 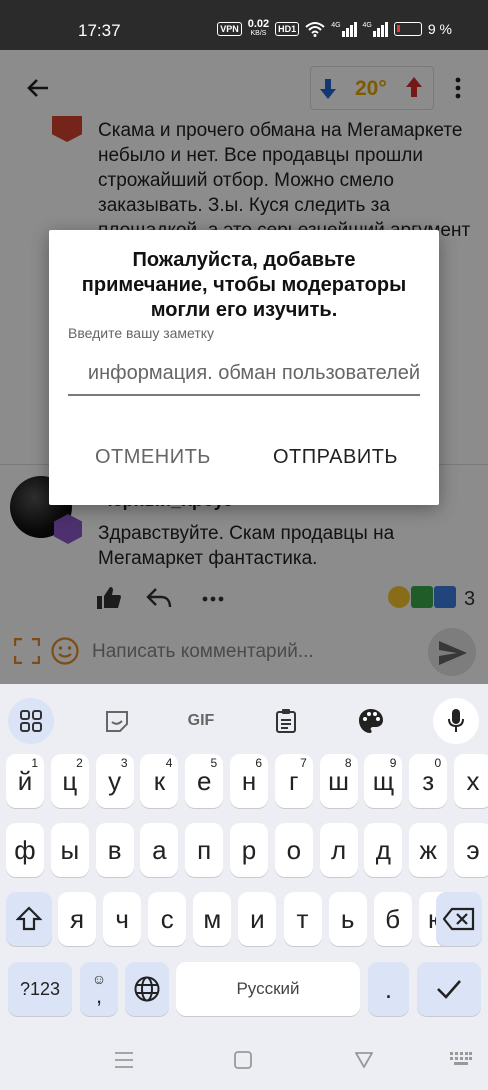 I want to click on key-0: й1, so click(x=25, y=781).